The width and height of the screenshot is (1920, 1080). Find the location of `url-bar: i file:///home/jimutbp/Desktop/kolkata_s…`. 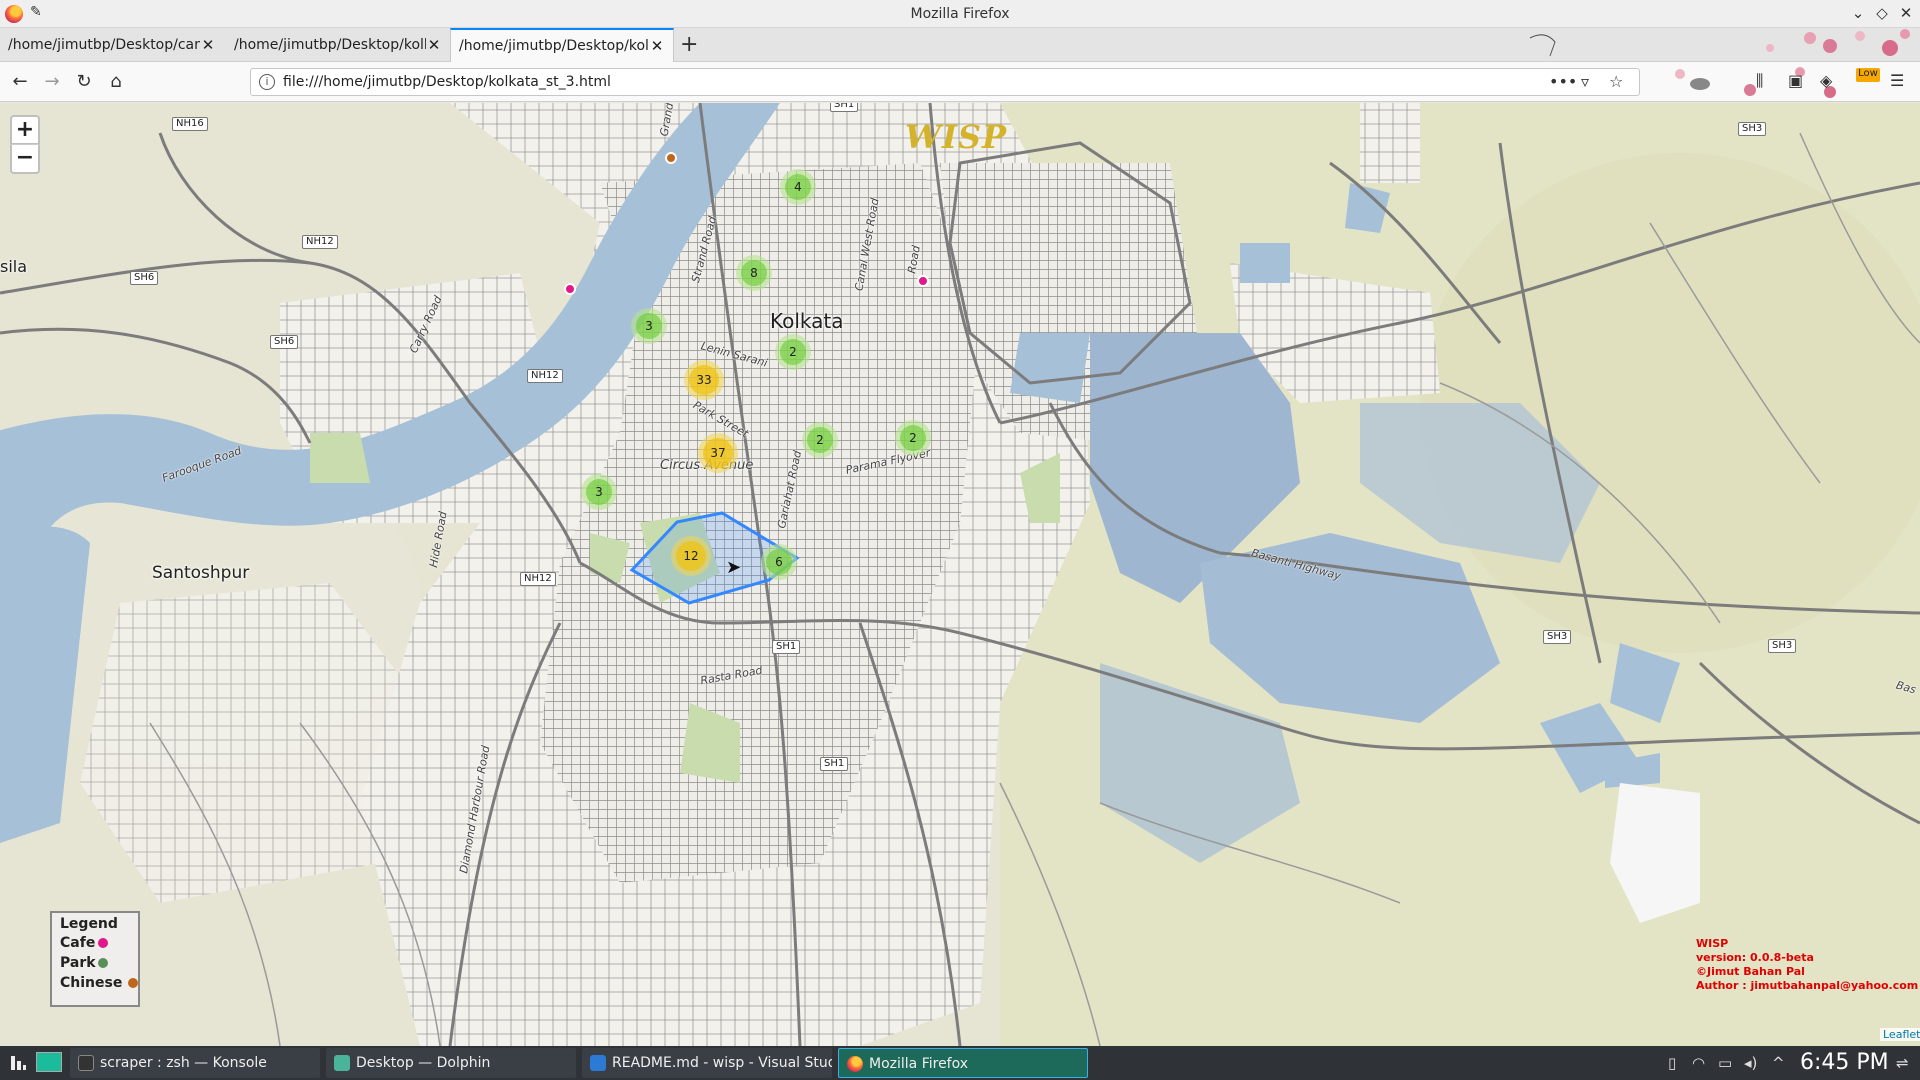

url-bar: i file:///home/jimutbp/Desktop/kolkata_s… is located at coordinates (945, 82).